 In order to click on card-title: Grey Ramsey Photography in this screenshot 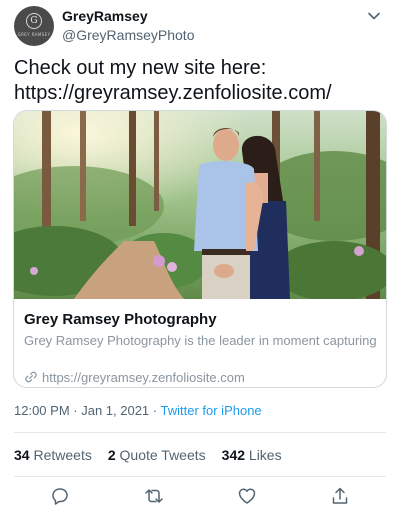, I will do `click(120, 319)`.